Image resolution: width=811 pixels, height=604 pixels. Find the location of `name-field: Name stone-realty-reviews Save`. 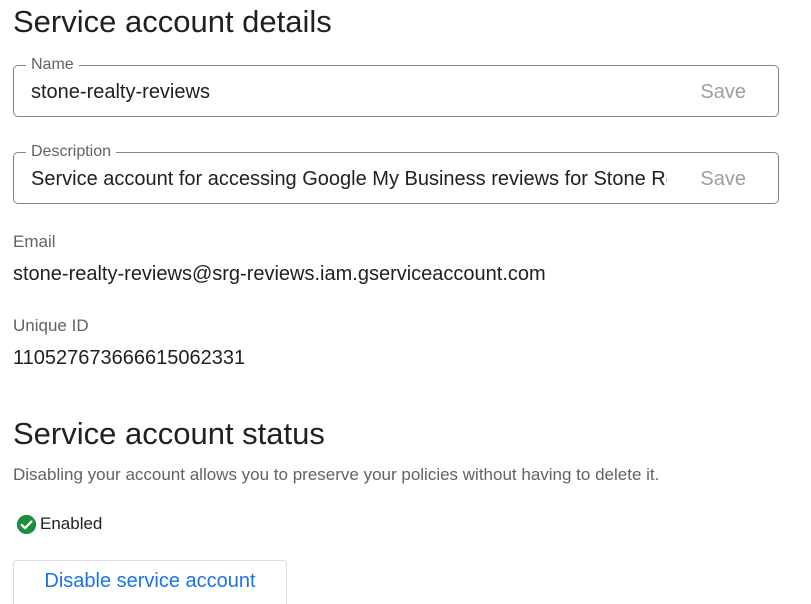

name-field: Name stone-realty-reviews Save is located at coordinates (396, 86).